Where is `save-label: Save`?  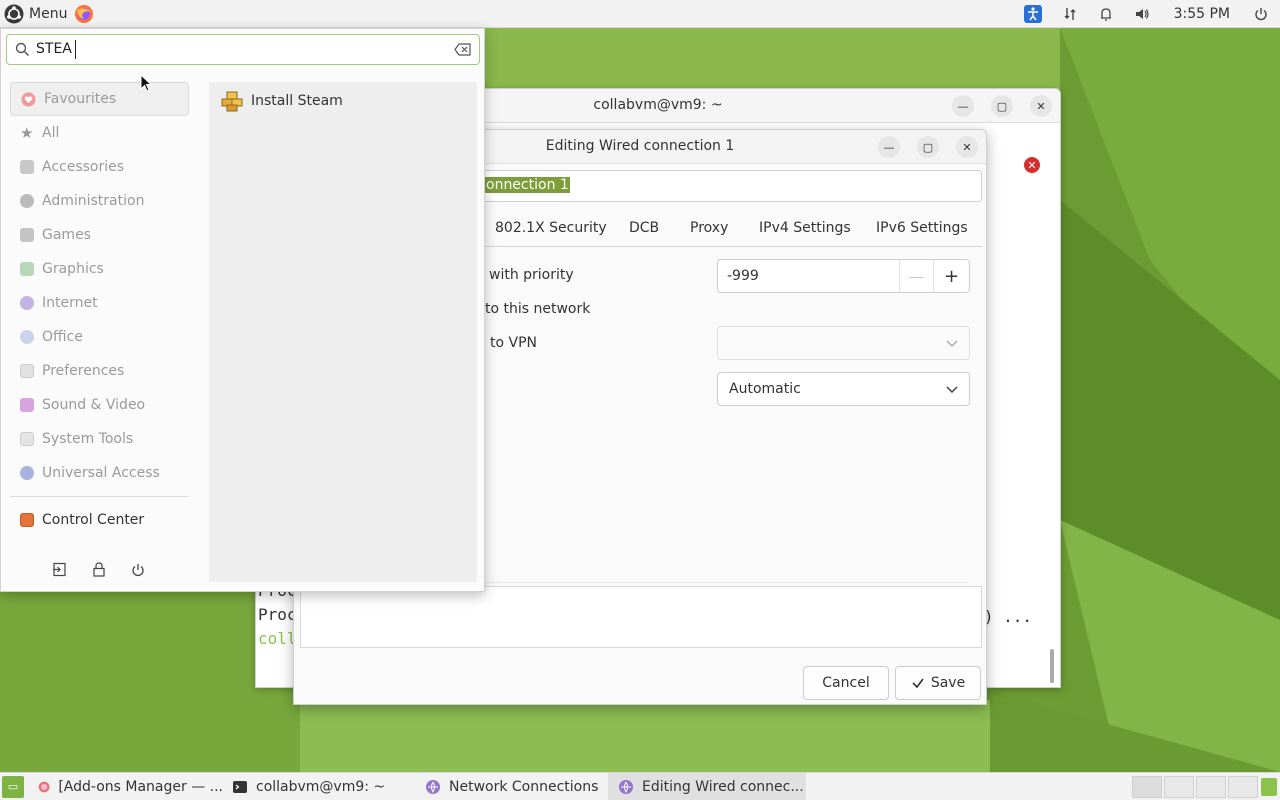
save-label: Save is located at coordinates (948, 683).